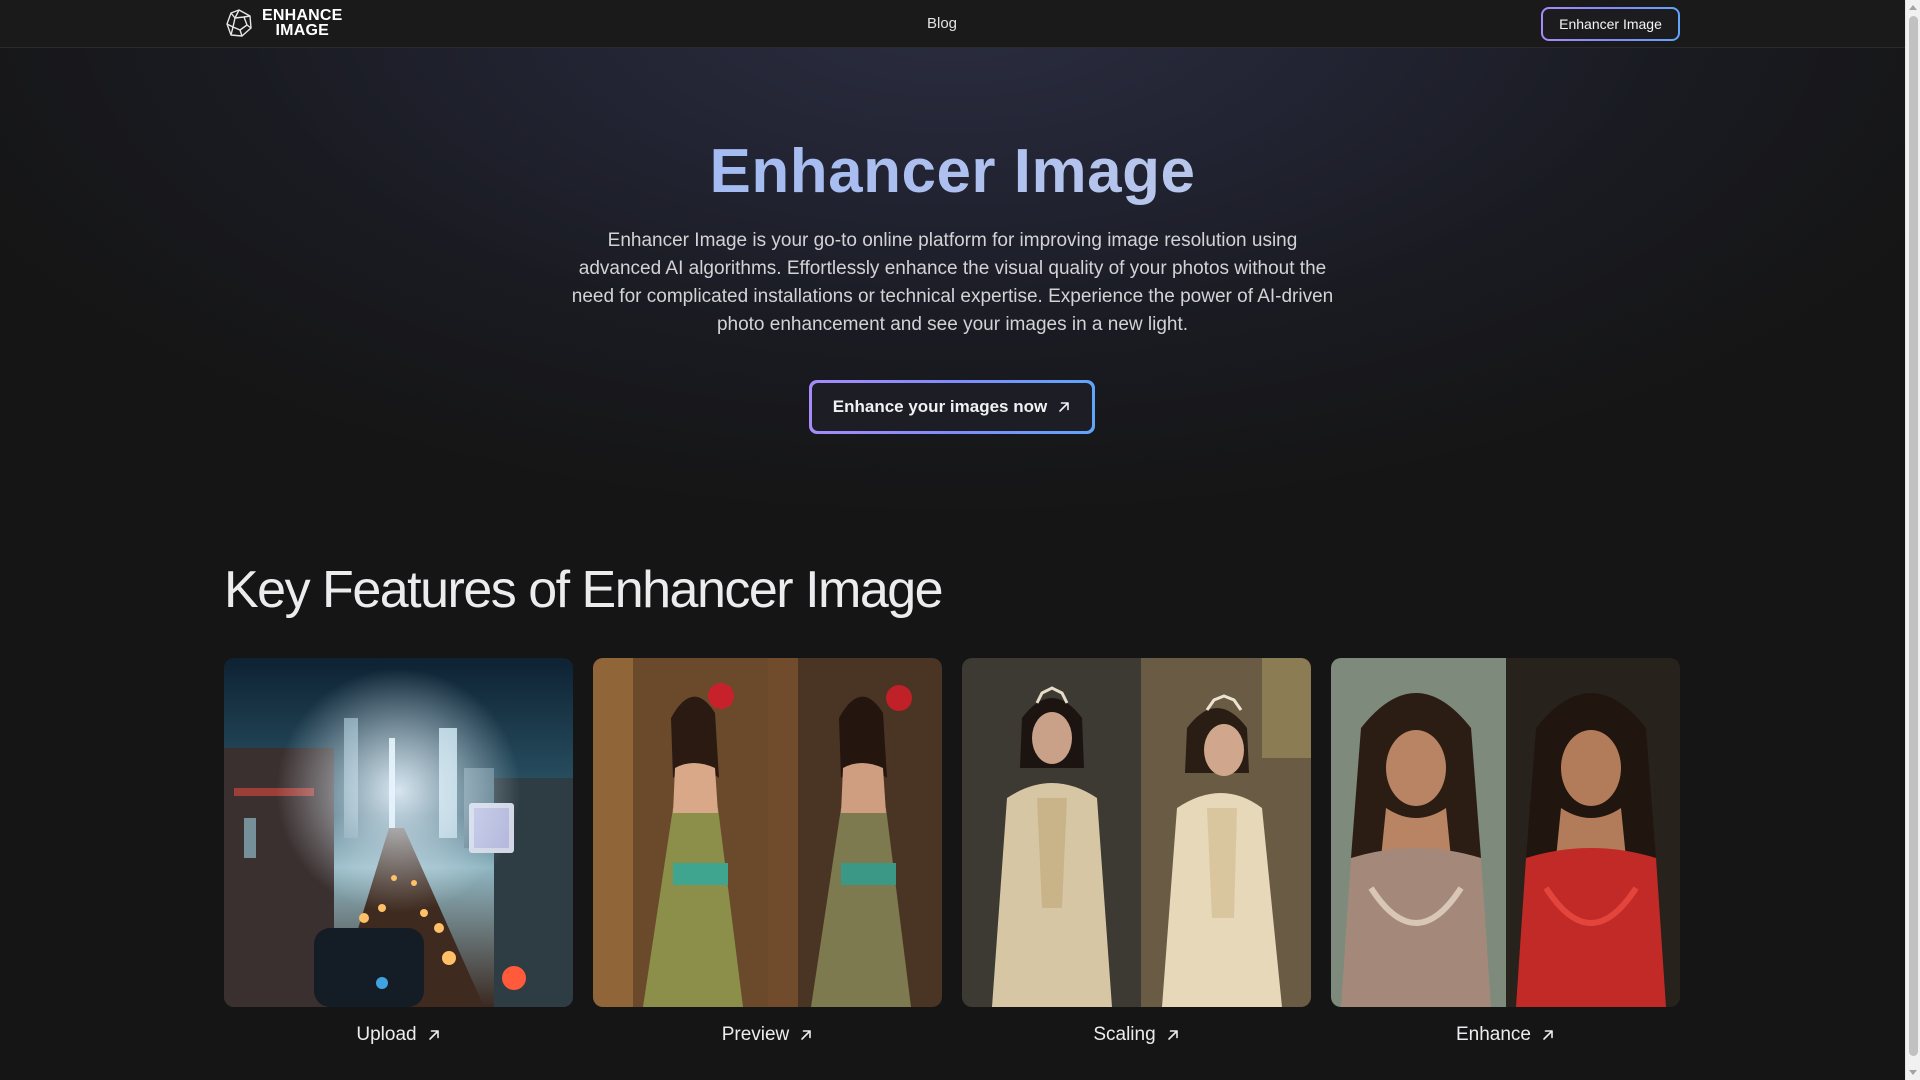 The height and width of the screenshot is (1080, 1920). Describe the element at coordinates (940, 406) in the screenshot. I see `hero-cta-label: Enhance your images now` at that location.